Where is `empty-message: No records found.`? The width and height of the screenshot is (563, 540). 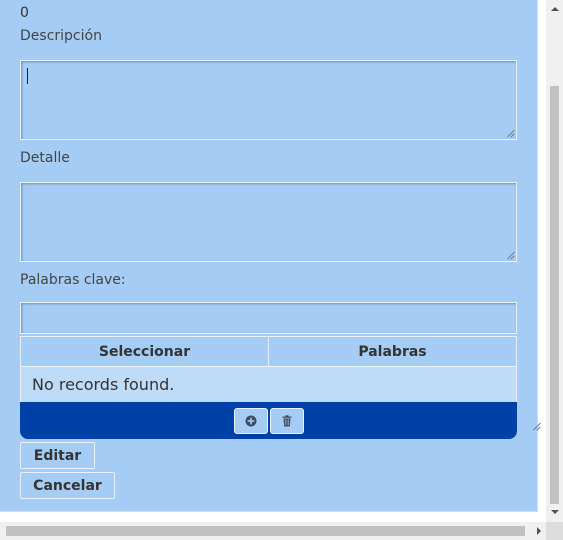 empty-message: No records found. is located at coordinates (268, 384).